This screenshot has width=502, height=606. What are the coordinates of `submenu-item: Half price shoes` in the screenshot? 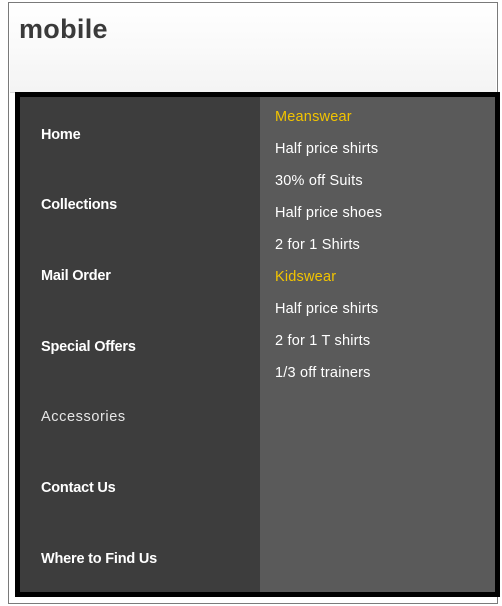 It's located at (328, 213).